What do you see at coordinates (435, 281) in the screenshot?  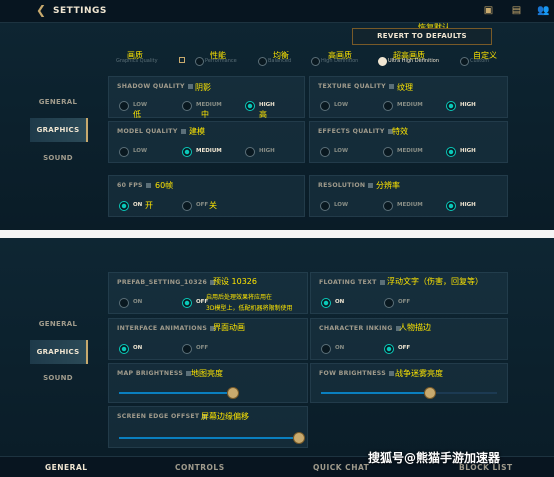 I see `floating-text-annot: 浮动文字（伤害，回复等）` at bounding box center [435, 281].